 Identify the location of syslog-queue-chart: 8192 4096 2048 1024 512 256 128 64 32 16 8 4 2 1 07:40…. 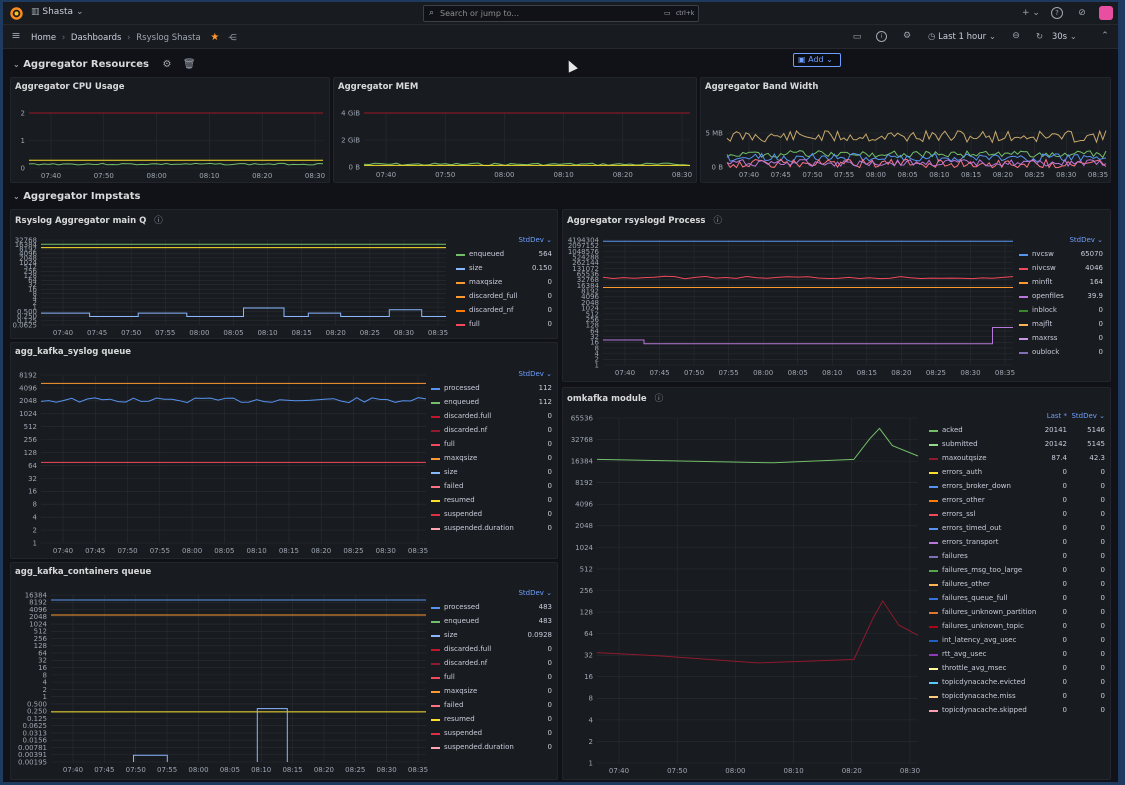
(221, 451).